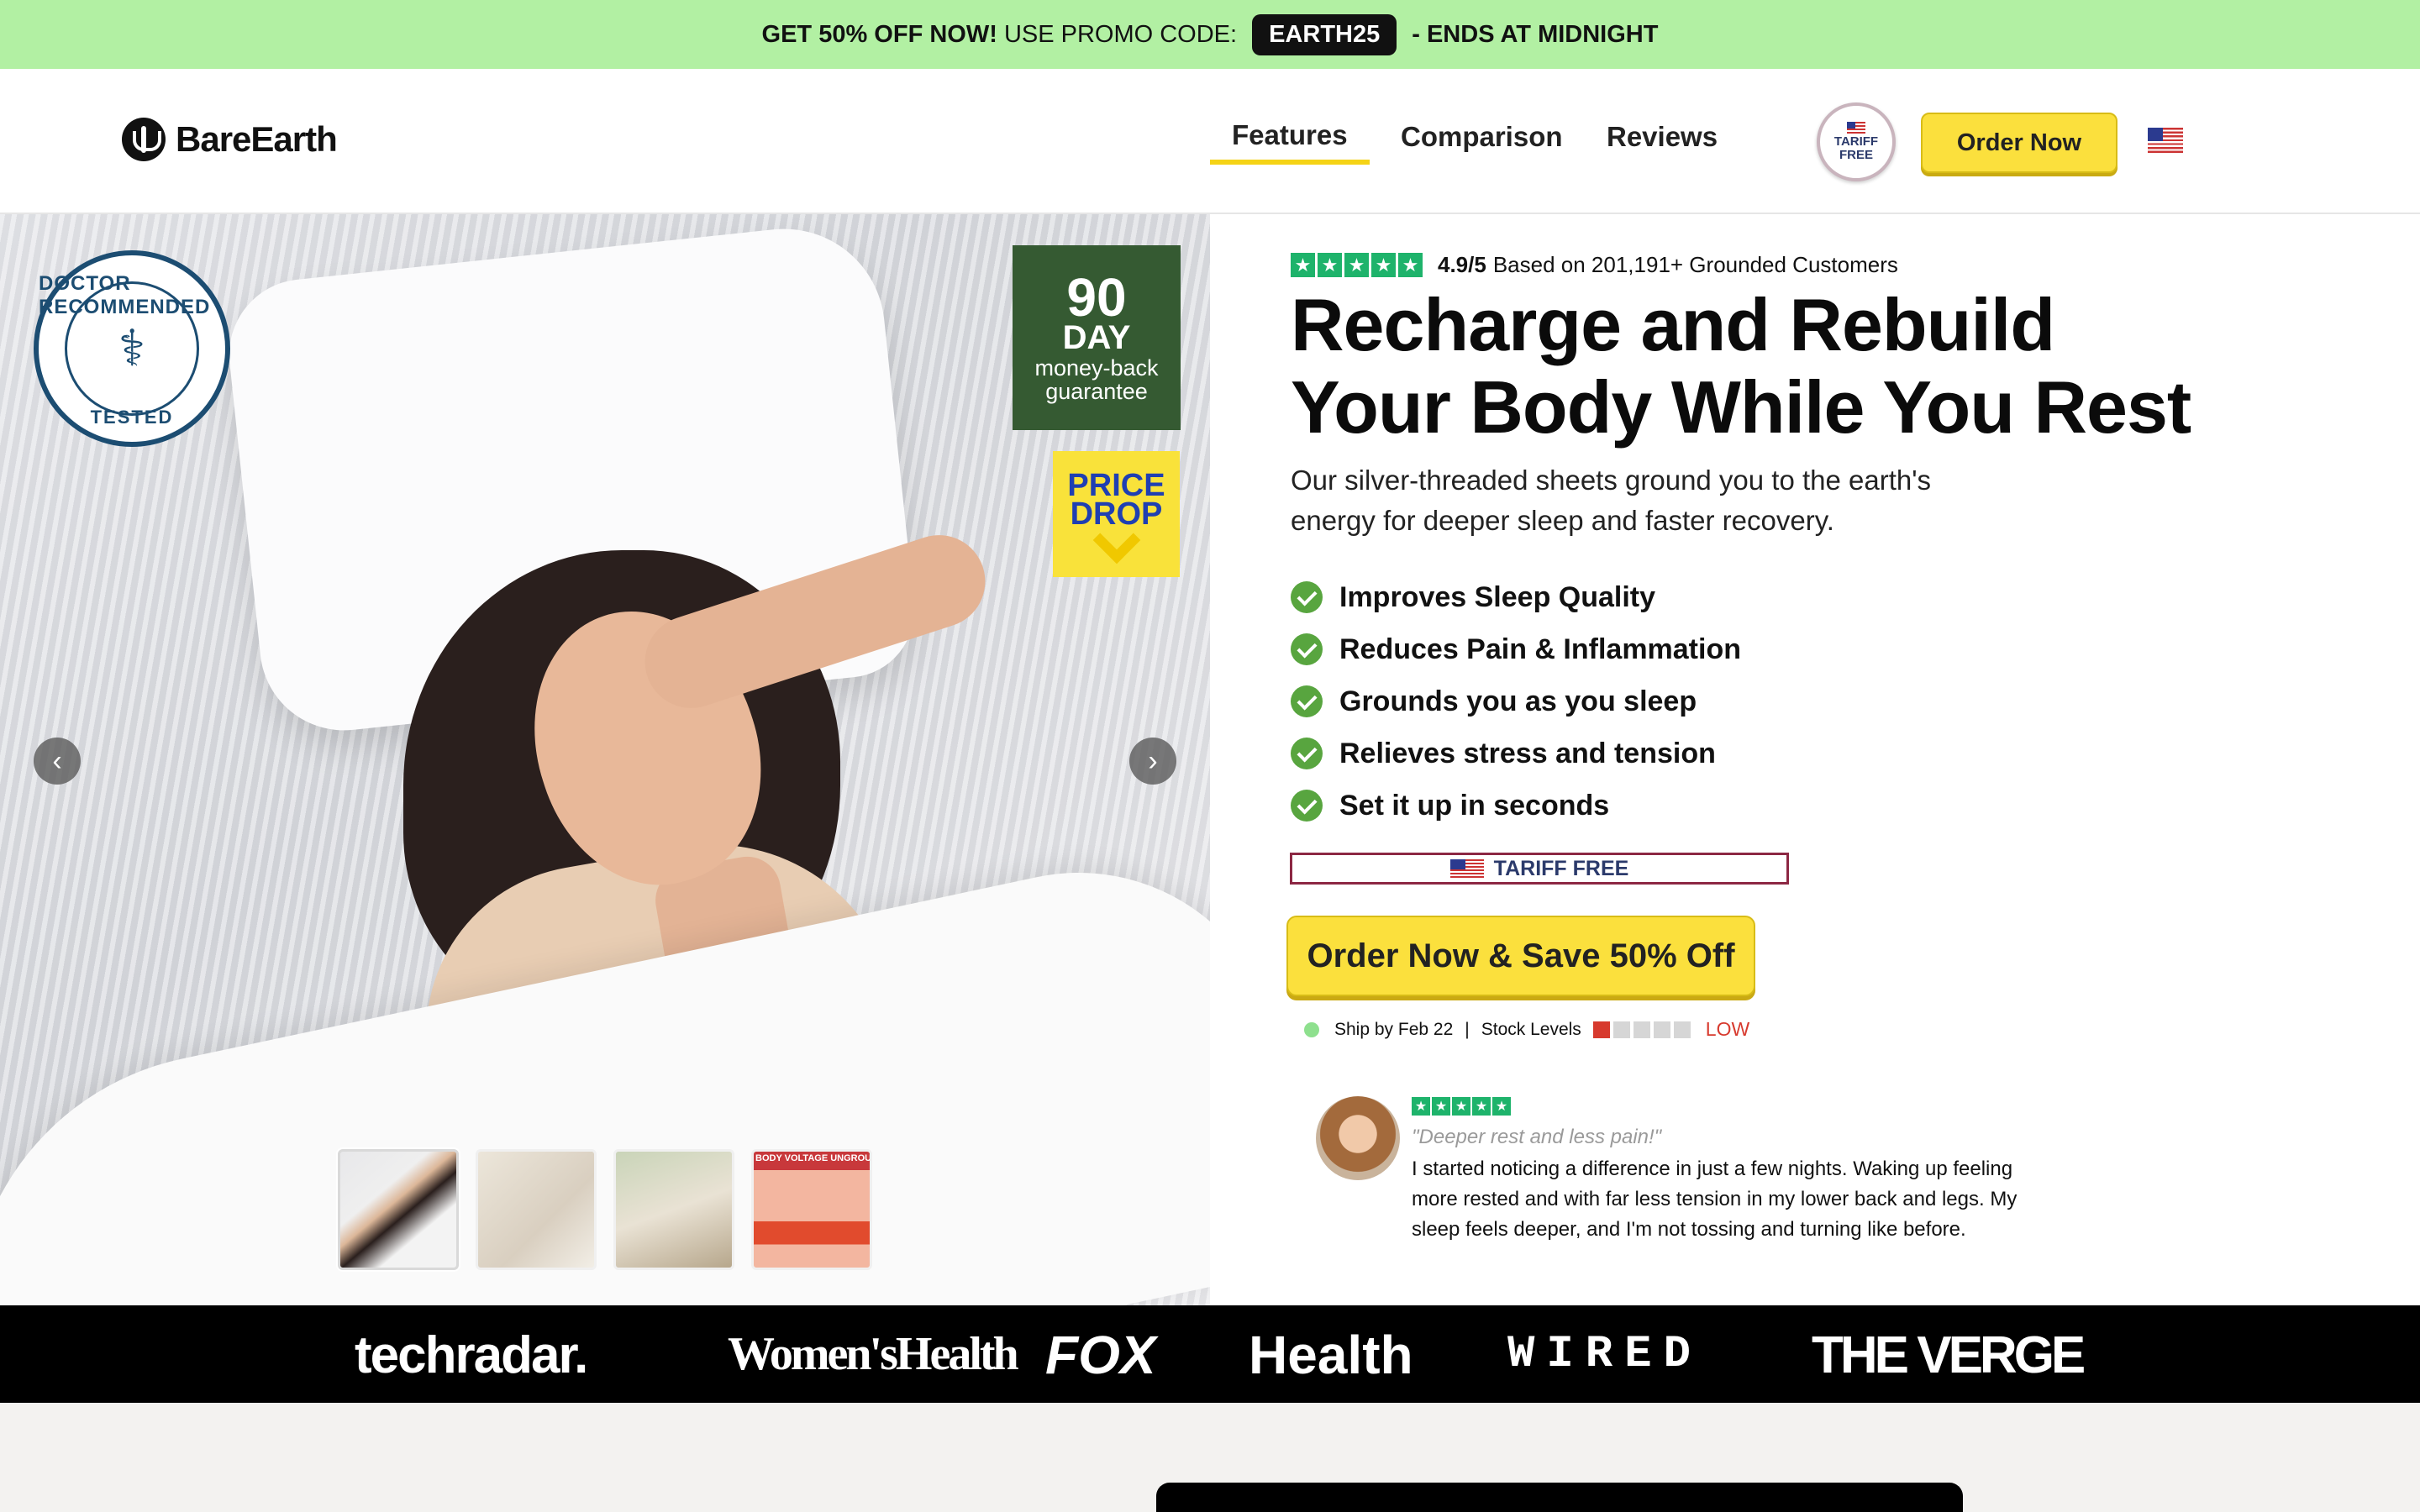 This screenshot has height=1512, width=2420. I want to click on prev-image-button: ‹, so click(58, 761).